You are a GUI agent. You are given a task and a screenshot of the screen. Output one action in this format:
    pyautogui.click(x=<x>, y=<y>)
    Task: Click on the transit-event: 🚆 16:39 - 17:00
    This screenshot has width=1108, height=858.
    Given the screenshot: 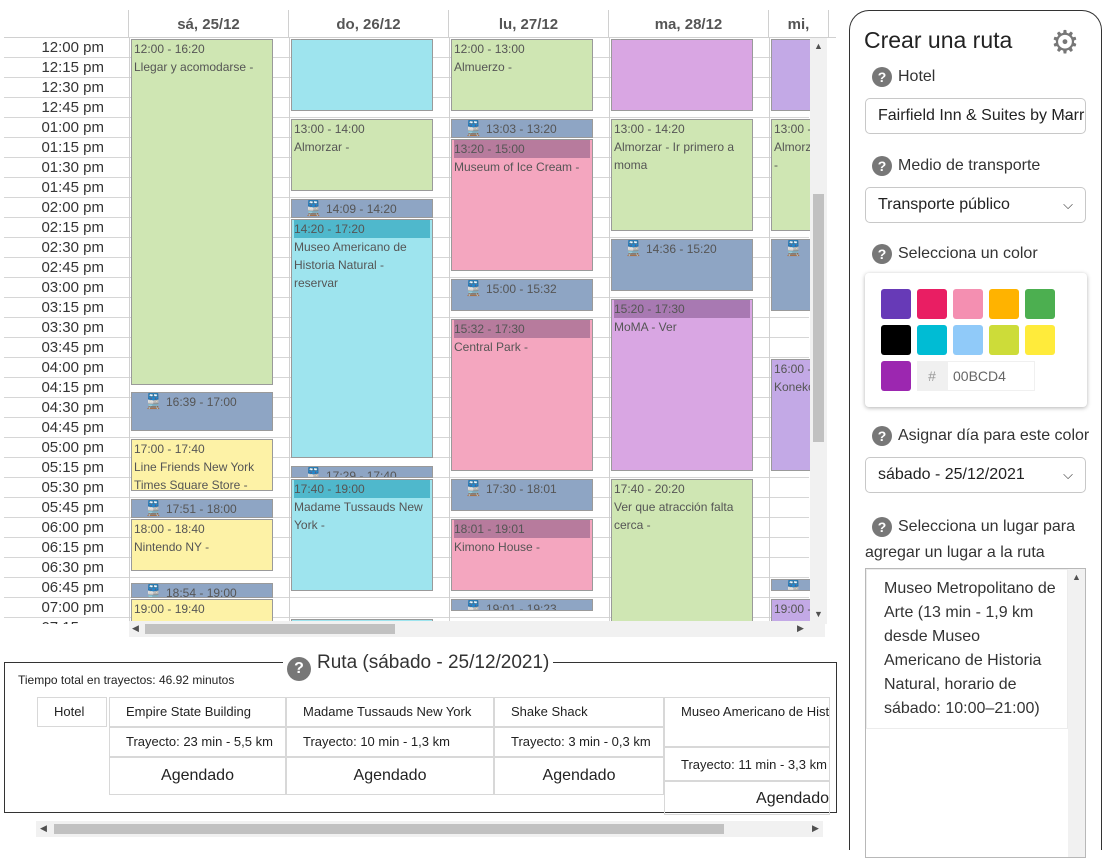 What is the action you would take?
    pyautogui.click(x=202, y=412)
    